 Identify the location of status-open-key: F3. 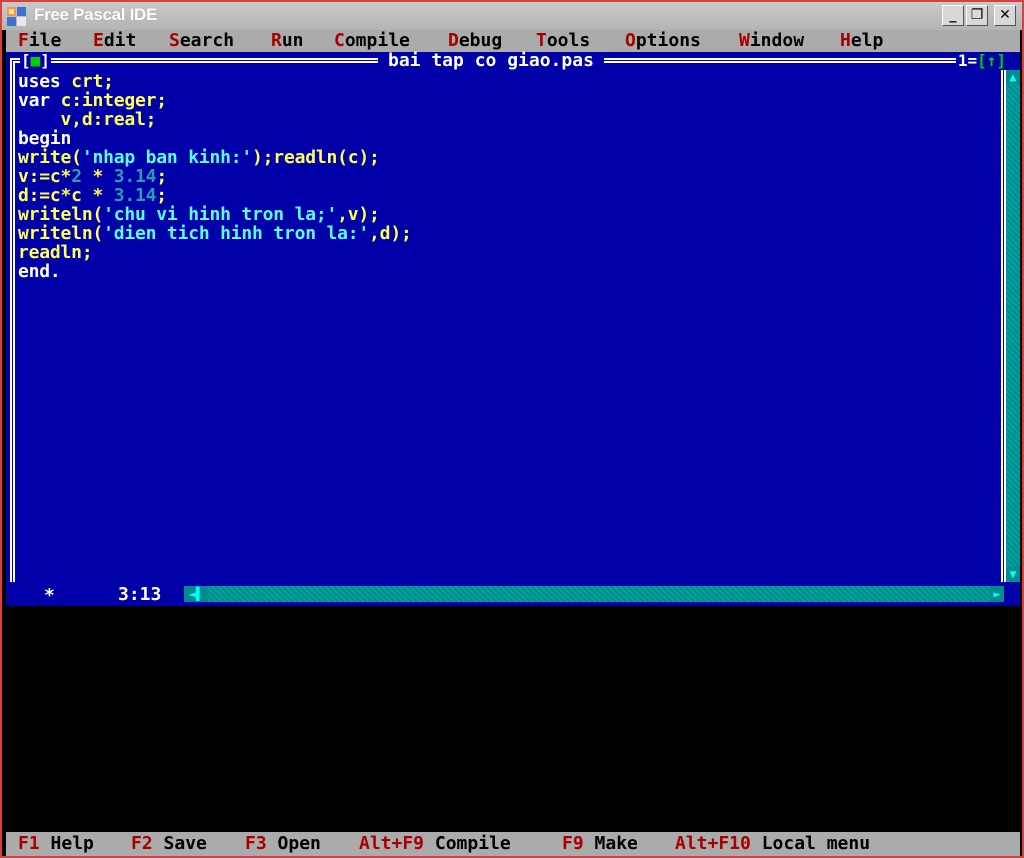
(256, 843).